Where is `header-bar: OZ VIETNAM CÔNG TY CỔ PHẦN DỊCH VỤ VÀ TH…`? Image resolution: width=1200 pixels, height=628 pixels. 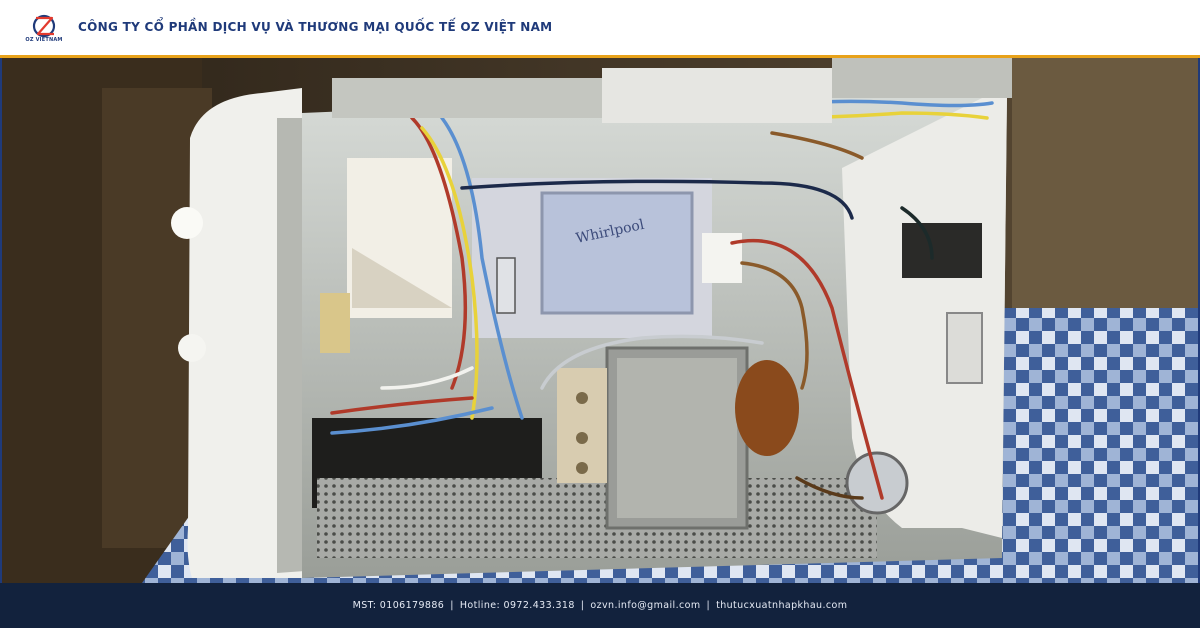
header-bar: OZ VIETNAM CÔNG TY CỔ PHẦN DỊCH VỤ VÀ TH… is located at coordinates (600, 29).